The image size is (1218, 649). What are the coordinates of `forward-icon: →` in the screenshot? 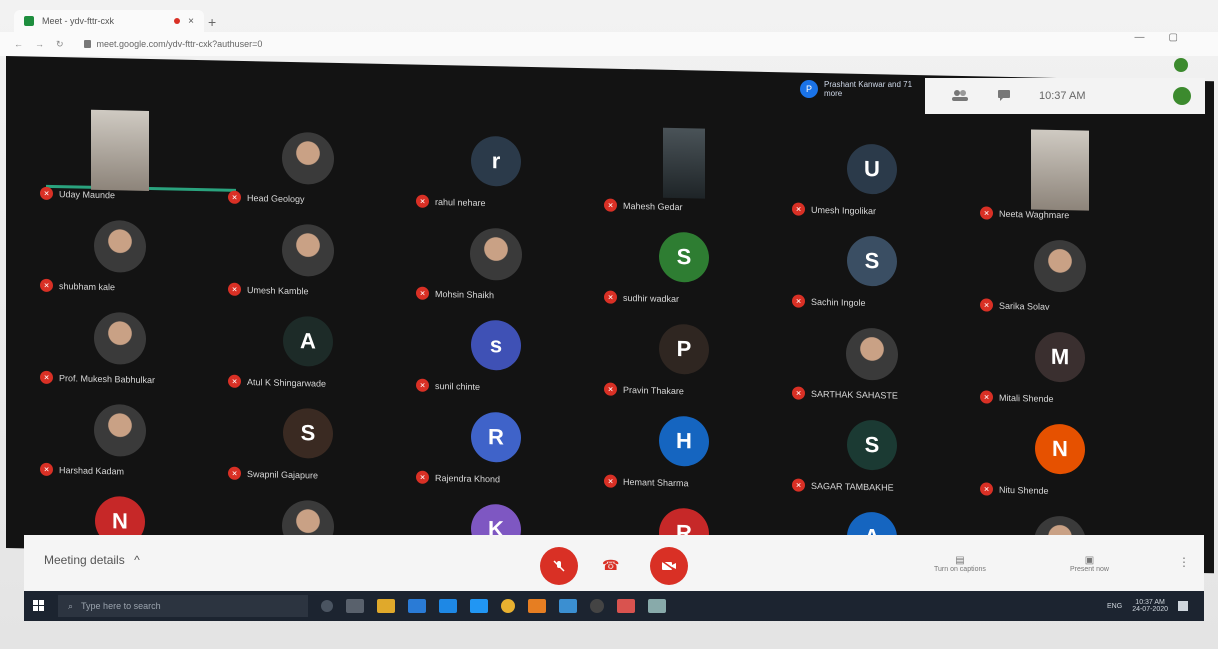 It's located at (39, 44).